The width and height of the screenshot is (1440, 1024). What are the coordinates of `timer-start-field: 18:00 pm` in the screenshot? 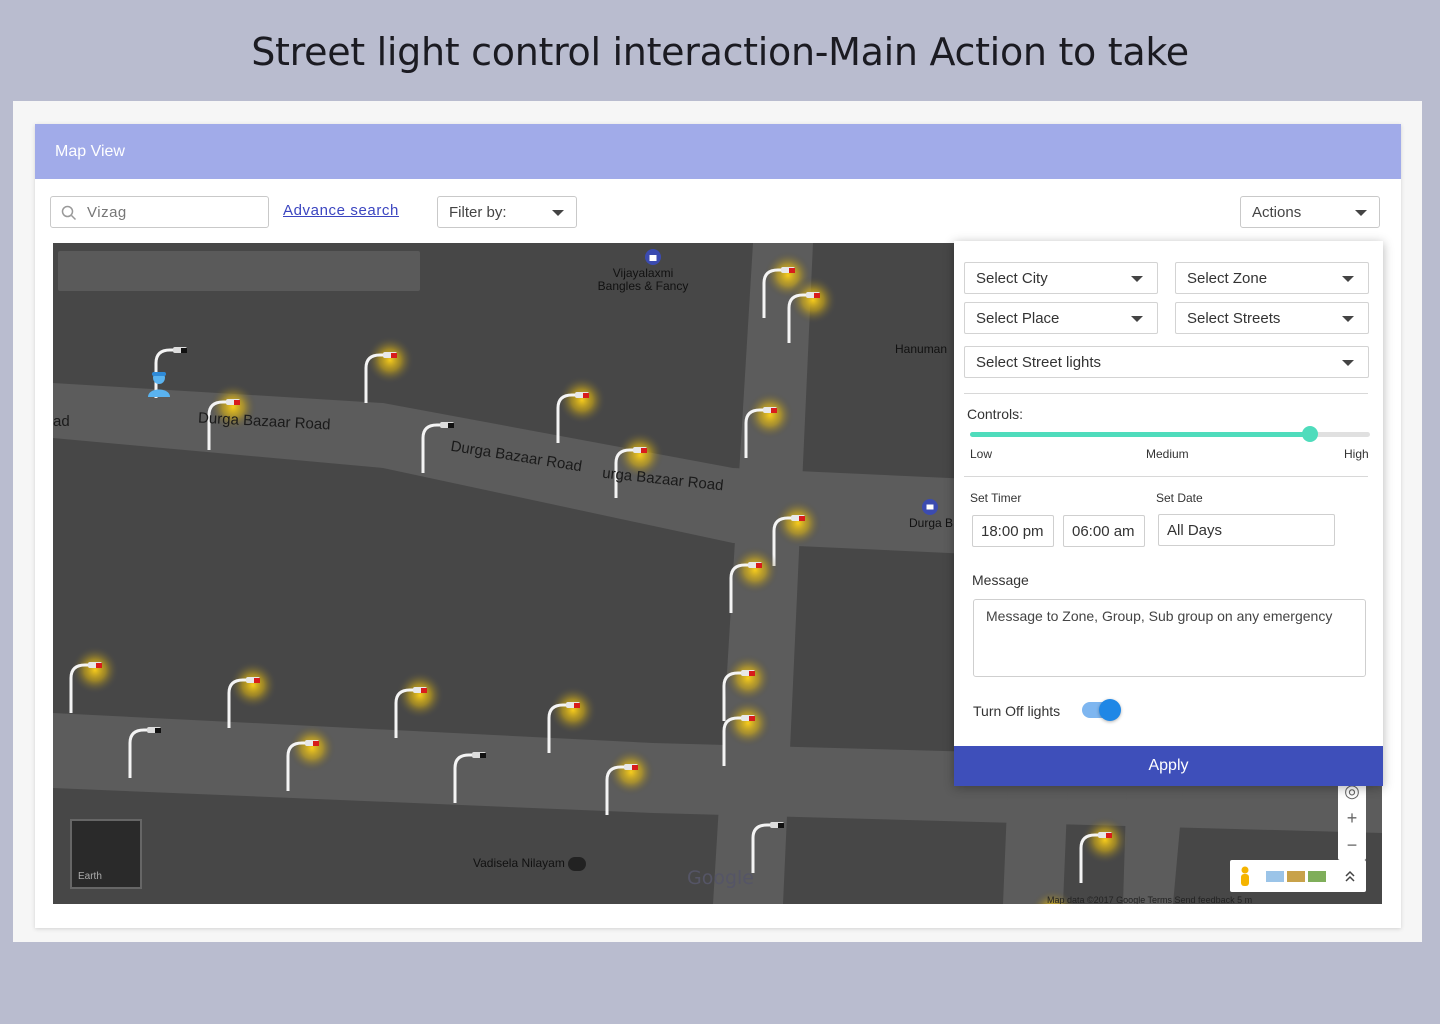 It's located at (1013, 531).